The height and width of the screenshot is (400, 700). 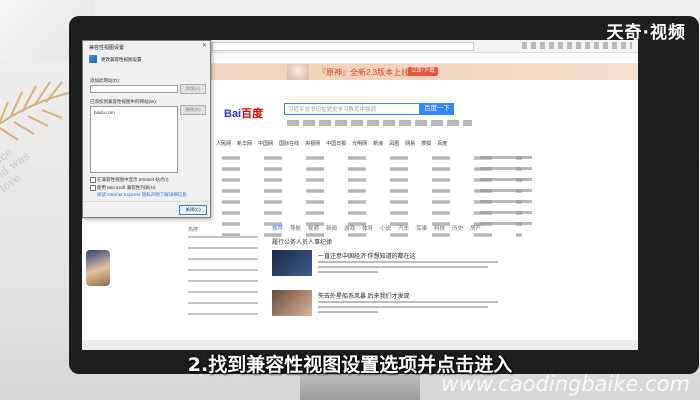 I want to click on tab-item: 科技, so click(x=439, y=228).